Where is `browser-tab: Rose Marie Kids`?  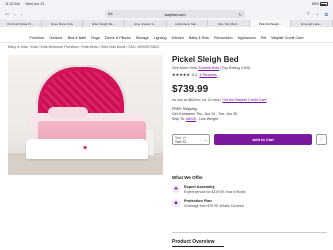
browser-tab: Rose Marie Kids is located at coordinates (63, 23).